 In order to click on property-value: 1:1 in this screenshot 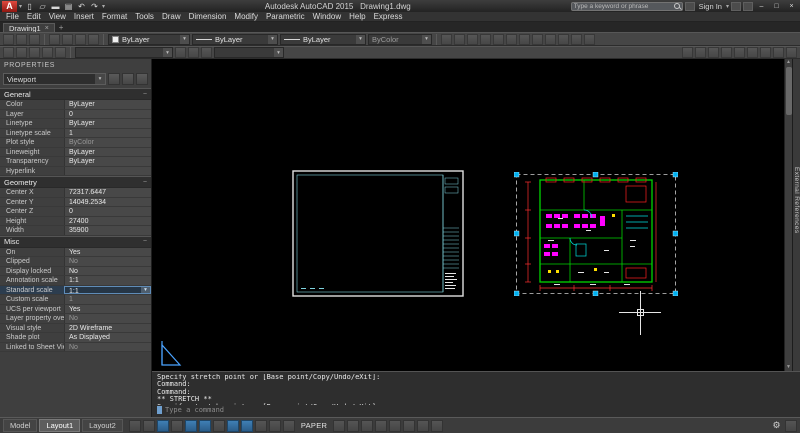, I will do `click(107, 280)`.